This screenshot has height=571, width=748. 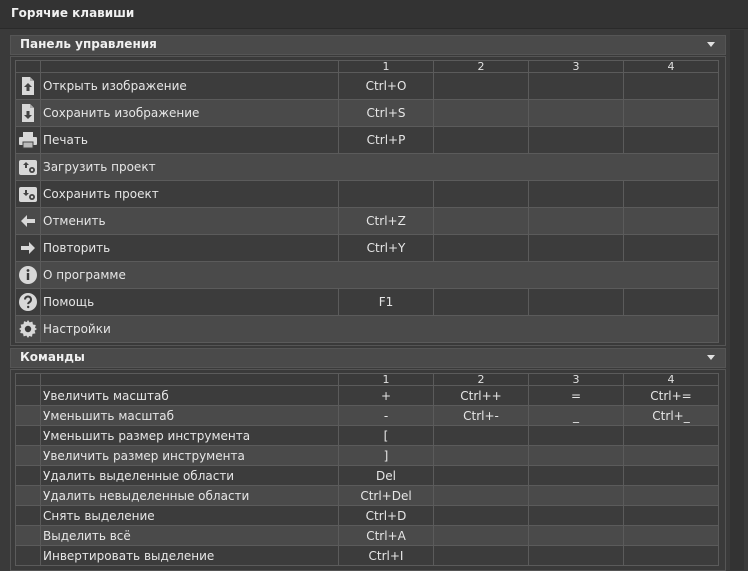 I want to click on table-row: Увеличить размер инструмента], so click(x=367, y=455).